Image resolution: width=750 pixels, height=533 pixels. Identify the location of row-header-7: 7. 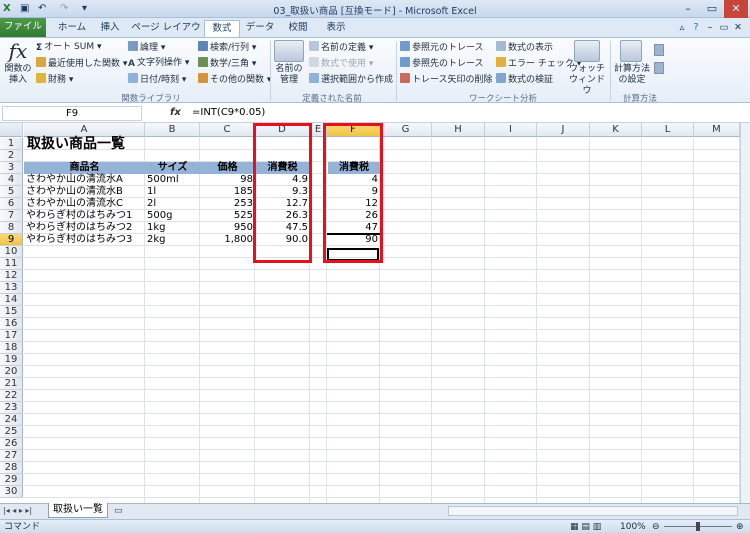
(11, 216).